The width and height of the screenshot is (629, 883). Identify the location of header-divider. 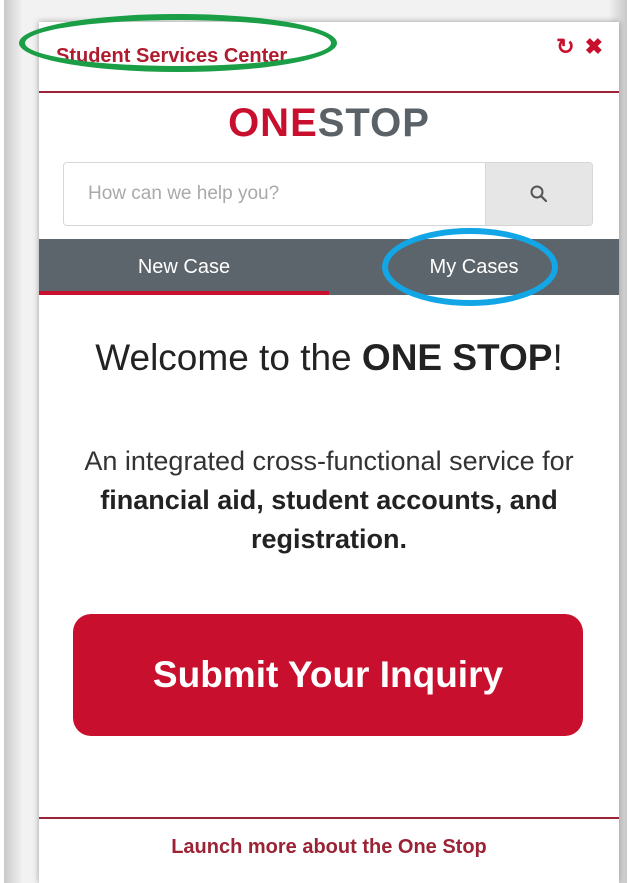
(329, 92).